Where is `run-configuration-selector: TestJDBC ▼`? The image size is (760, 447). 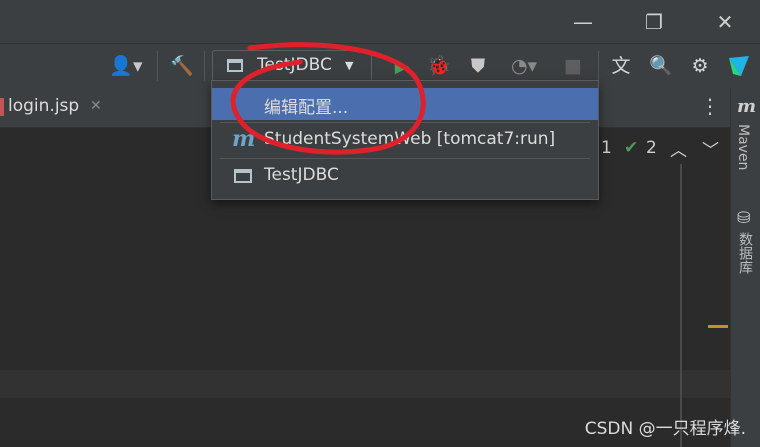 run-configuration-selector: TestJDBC ▼ is located at coordinates (292, 66).